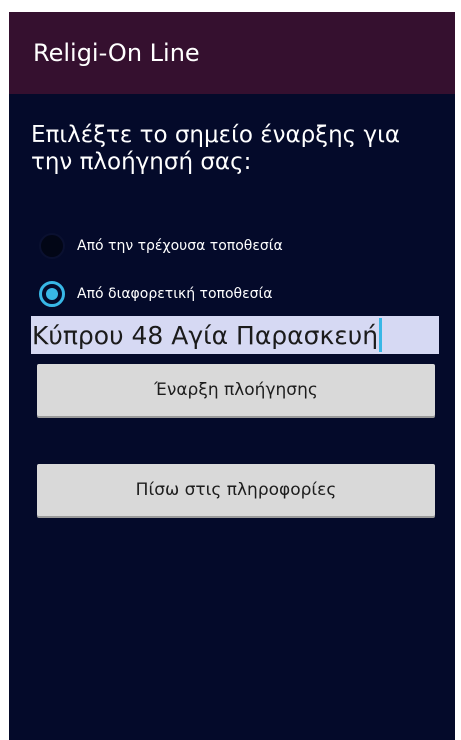  What do you see at coordinates (180, 246) in the screenshot?
I see `radio-label-current-location: Από την τρέχουσα τοποθεσία` at bounding box center [180, 246].